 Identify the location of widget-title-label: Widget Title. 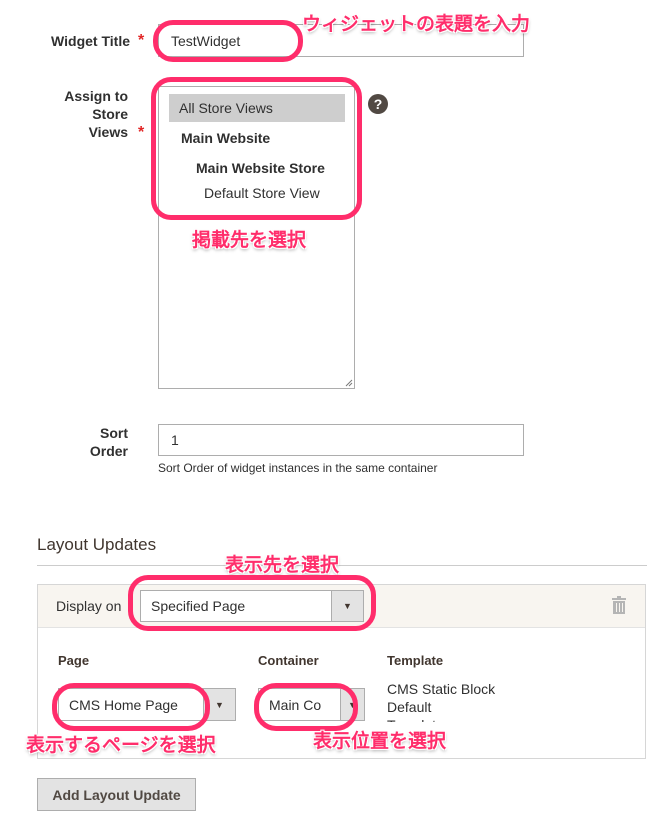
(90, 41).